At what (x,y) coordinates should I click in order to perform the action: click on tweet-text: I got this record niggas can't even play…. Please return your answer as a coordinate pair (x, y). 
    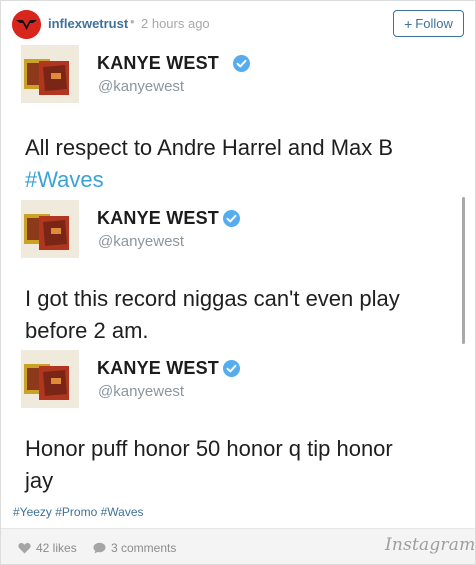
    Looking at the image, I should click on (245, 315).